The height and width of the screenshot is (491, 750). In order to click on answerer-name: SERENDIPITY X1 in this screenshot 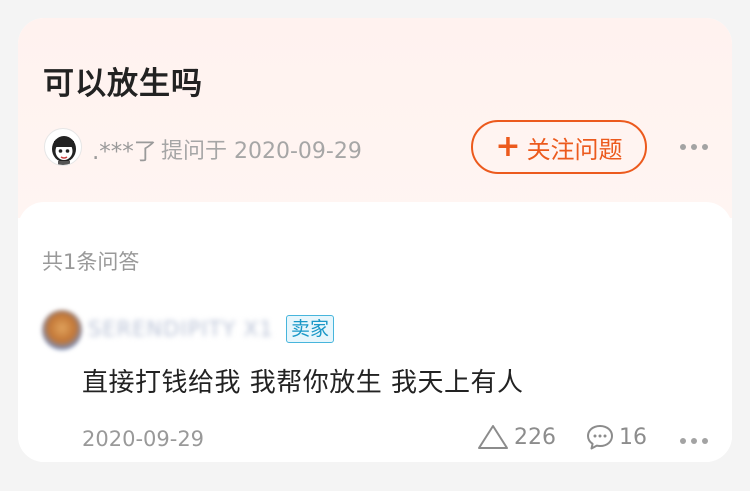, I will do `click(180, 329)`.